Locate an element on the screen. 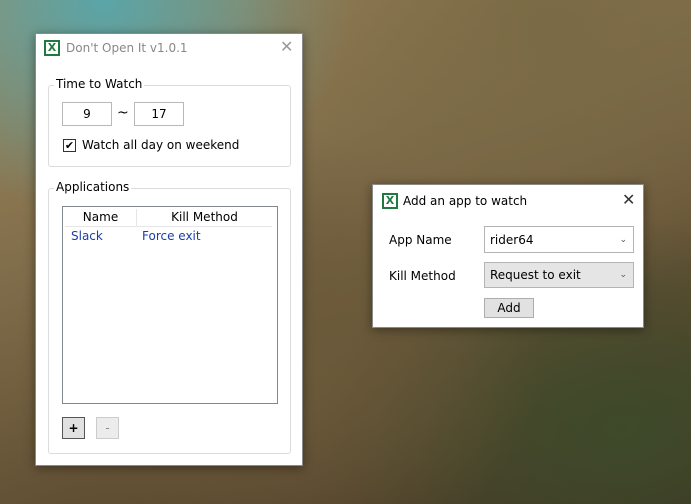  start-hour-input: 9 is located at coordinates (87, 114).